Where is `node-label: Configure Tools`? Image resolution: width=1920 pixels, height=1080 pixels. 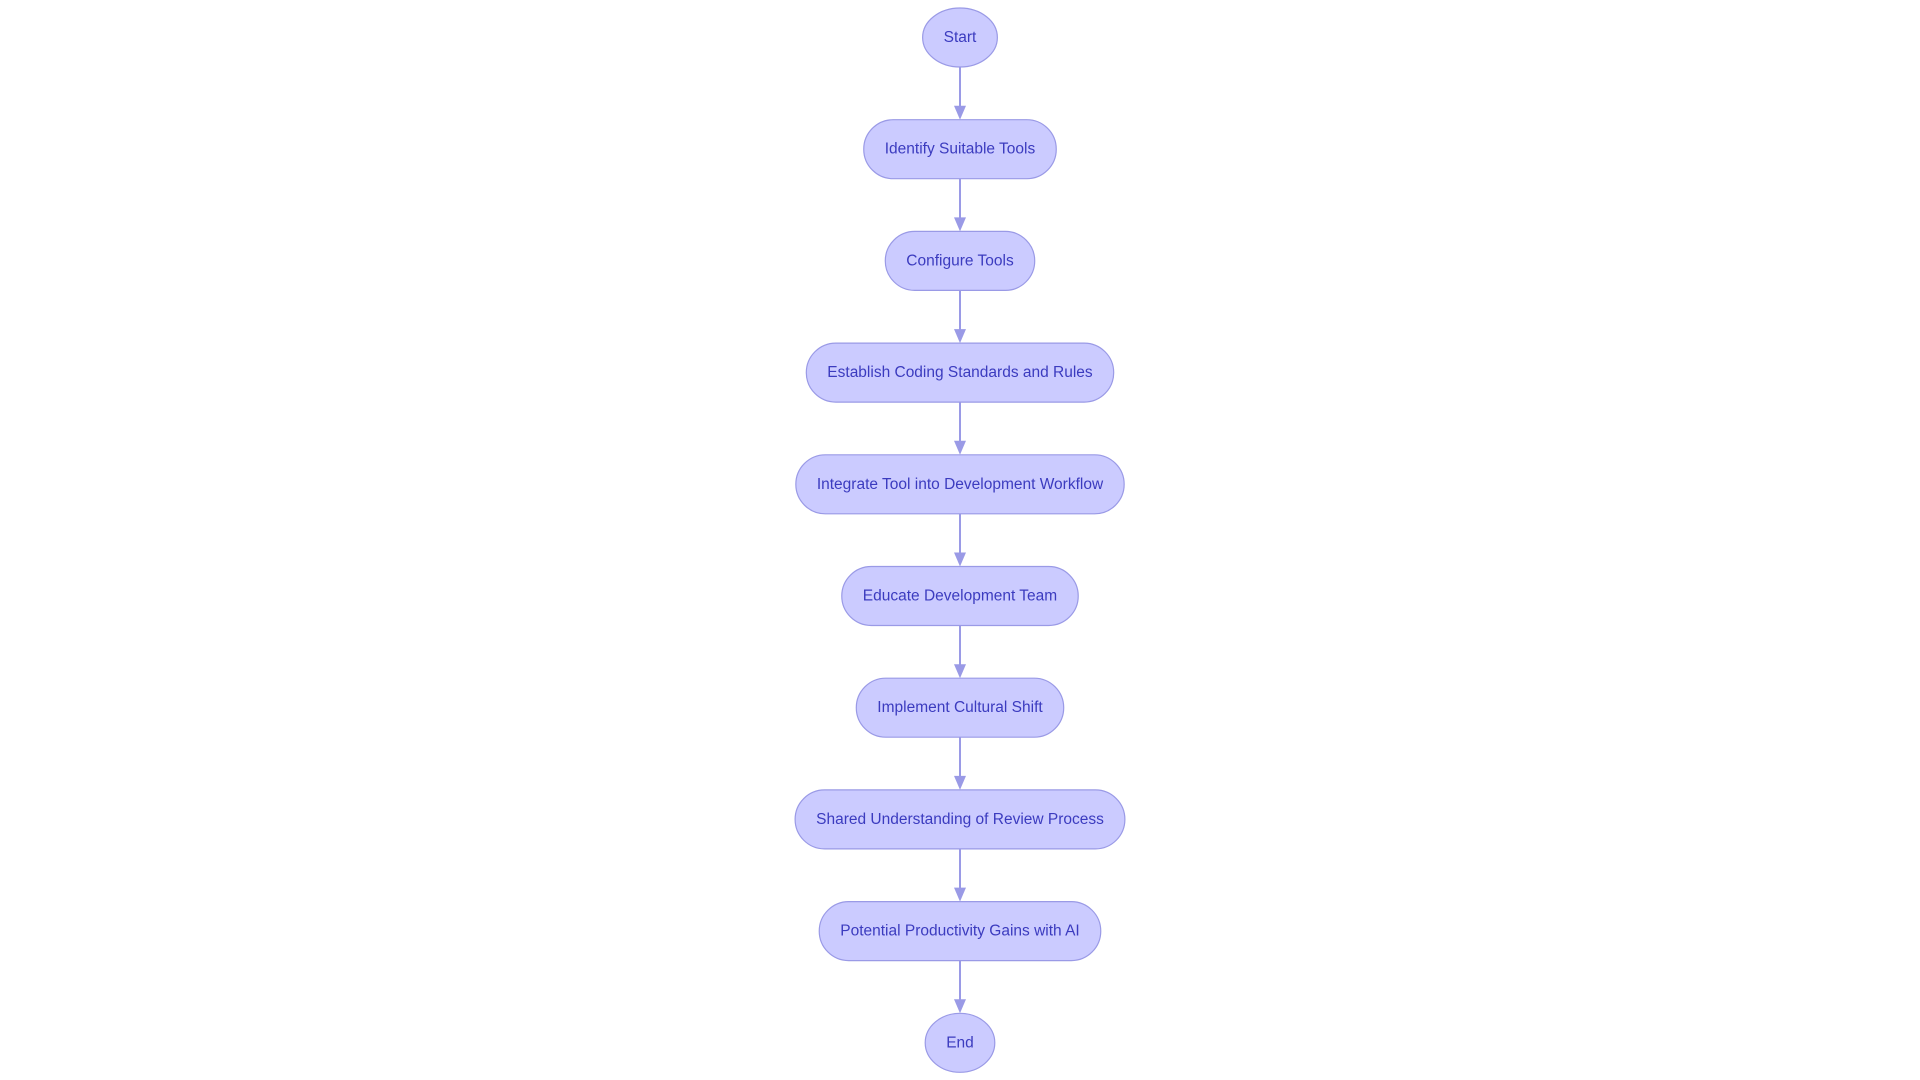
node-label: Configure Tools is located at coordinates (960, 260).